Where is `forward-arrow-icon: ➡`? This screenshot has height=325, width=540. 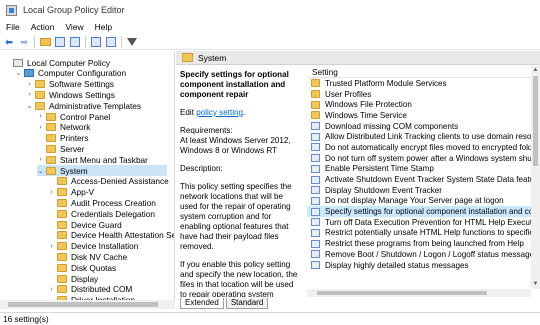
forward-arrow-icon: ➡ is located at coordinates (24, 42).